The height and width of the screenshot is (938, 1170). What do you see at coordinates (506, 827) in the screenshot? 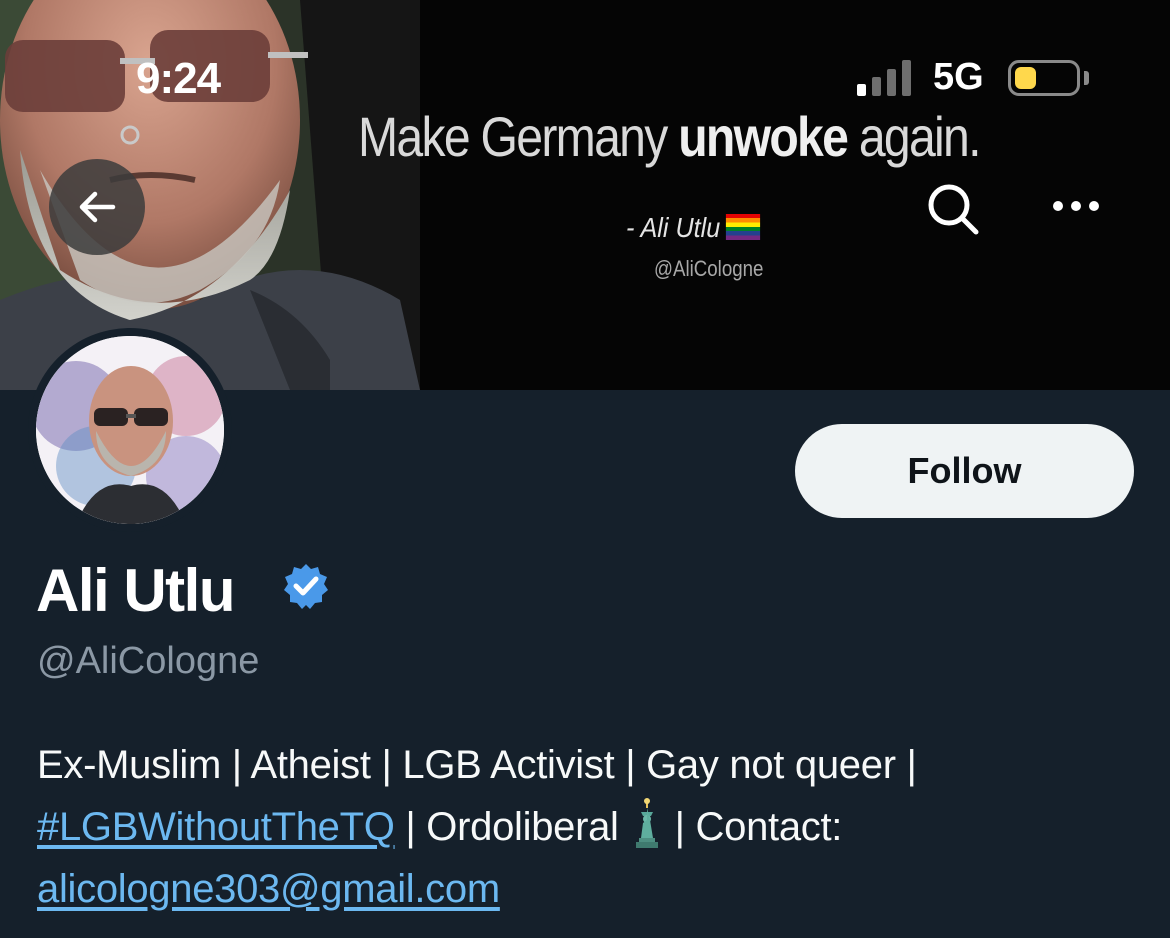
I see `bio-text: | Ordoliberal` at bounding box center [506, 827].